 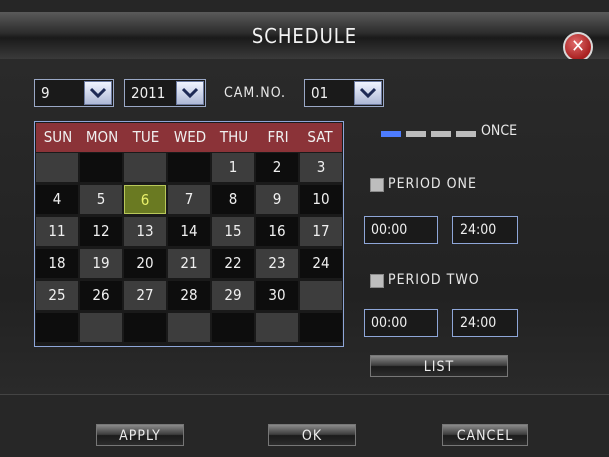 What do you see at coordinates (189, 295) in the screenshot?
I see `calendar-day: 28` at bounding box center [189, 295].